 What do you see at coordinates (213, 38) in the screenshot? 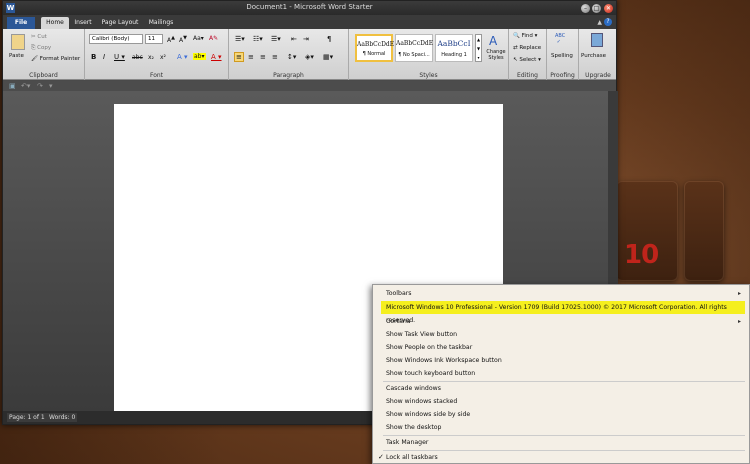
I see `clear-format-button: A✎` at bounding box center [213, 38].